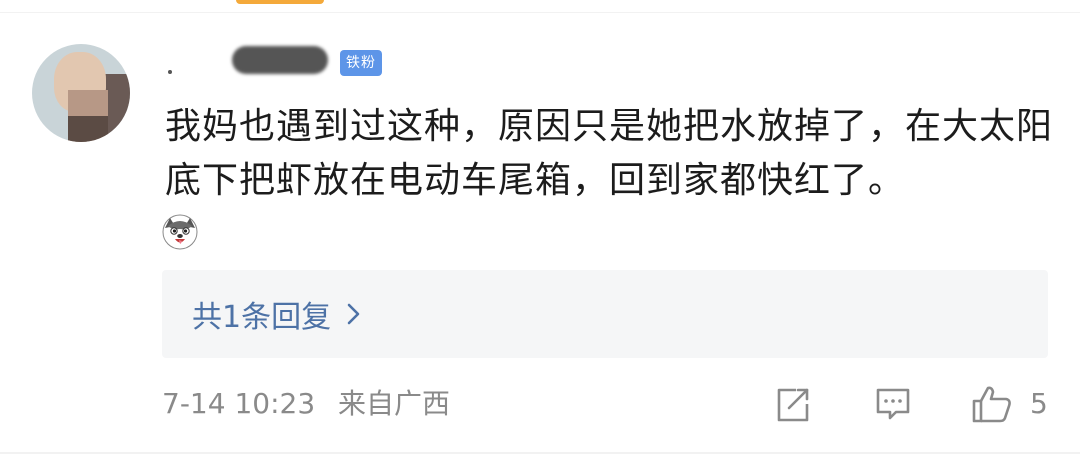  What do you see at coordinates (394, 403) in the screenshot?
I see `location: 来自广西` at bounding box center [394, 403].